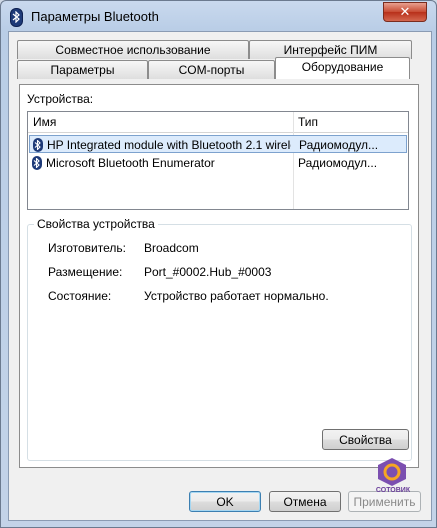  What do you see at coordinates (60, 99) in the screenshot?
I see `devices-label: Устройства:` at bounding box center [60, 99].